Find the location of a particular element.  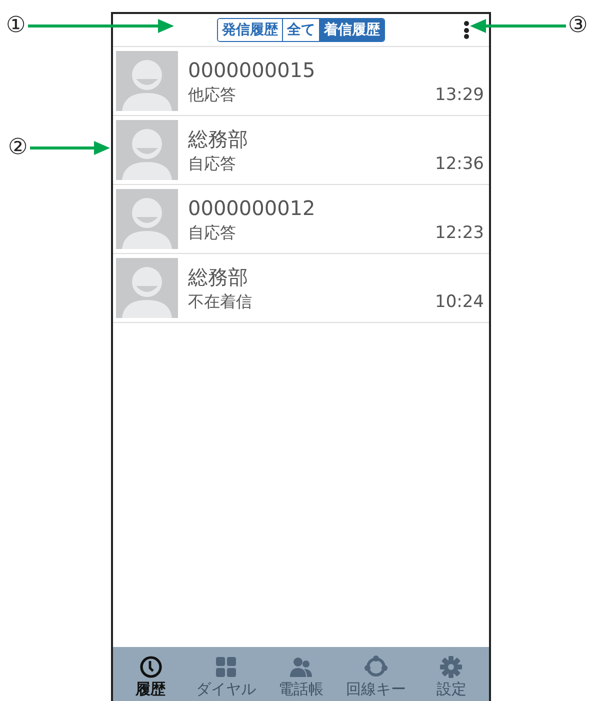

more-menu-button is located at coordinates (466, 30).